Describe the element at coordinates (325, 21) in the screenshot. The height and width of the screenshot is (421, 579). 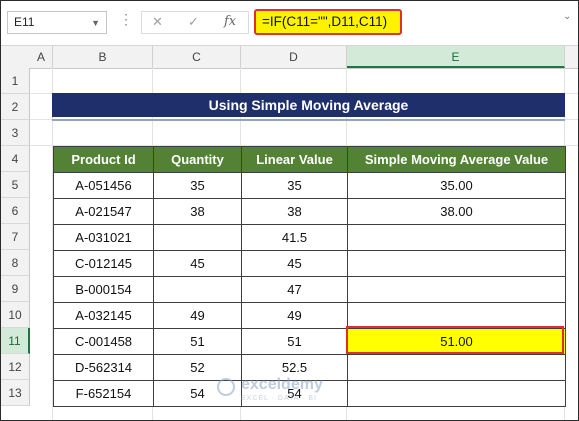
I see `formula-text: =IF(C11="",D11,C11)` at that location.